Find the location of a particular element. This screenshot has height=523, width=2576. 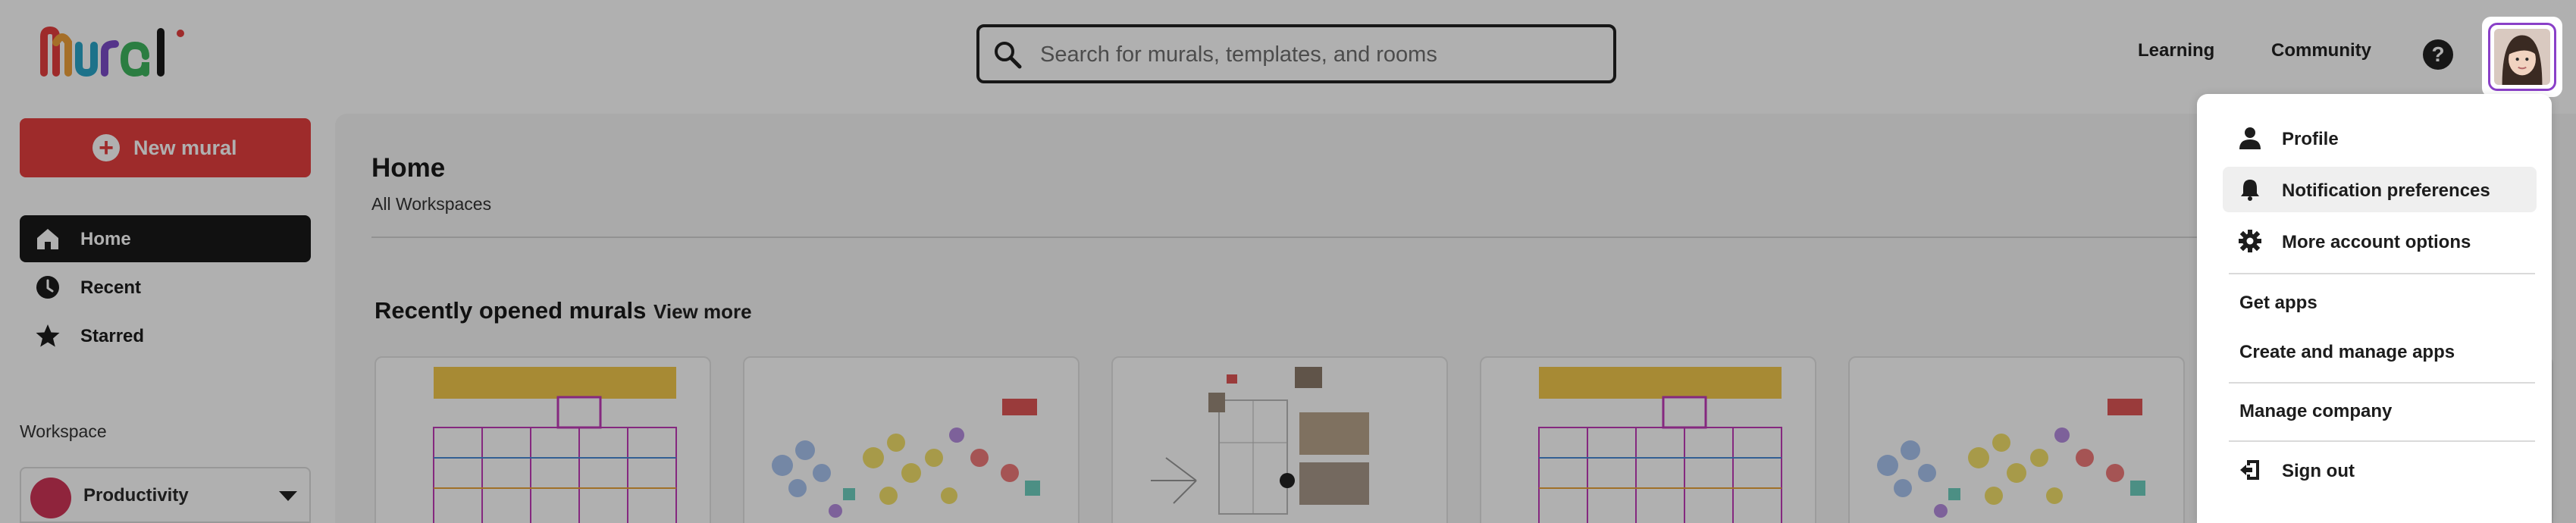

bell-icon is located at coordinates (2250, 190).